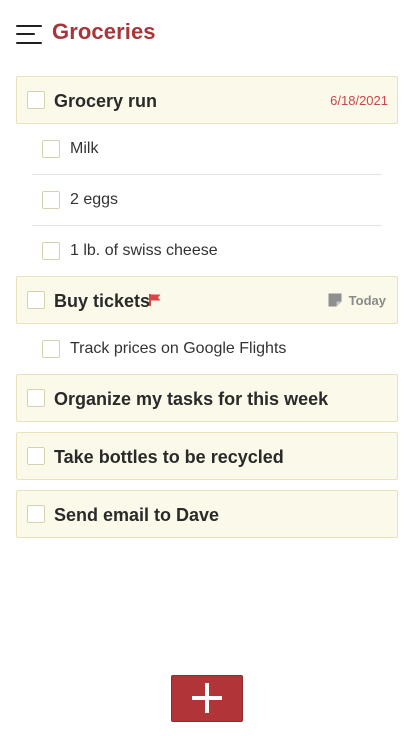  Describe the element at coordinates (106, 101) in the screenshot. I see `task-label: Grocery run` at that location.